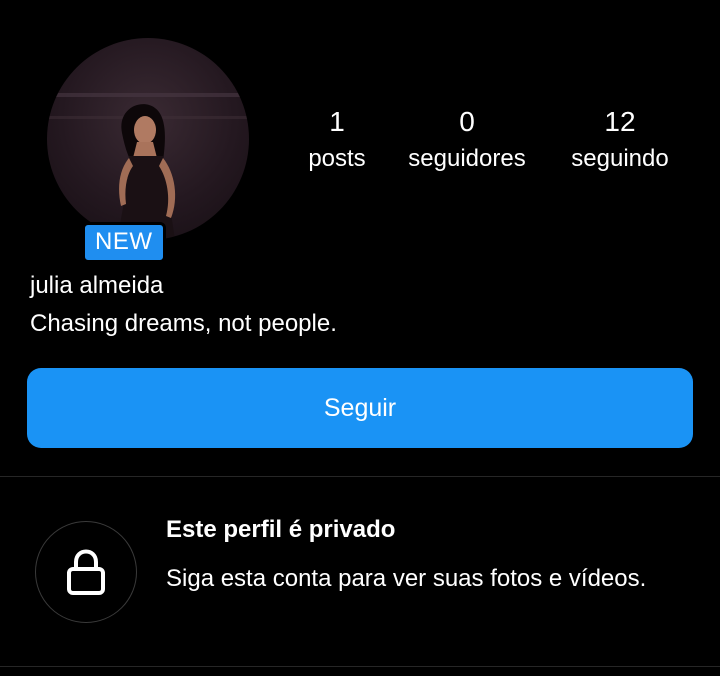 The width and height of the screenshot is (720, 676). I want to click on followers-count: 0, so click(467, 121).